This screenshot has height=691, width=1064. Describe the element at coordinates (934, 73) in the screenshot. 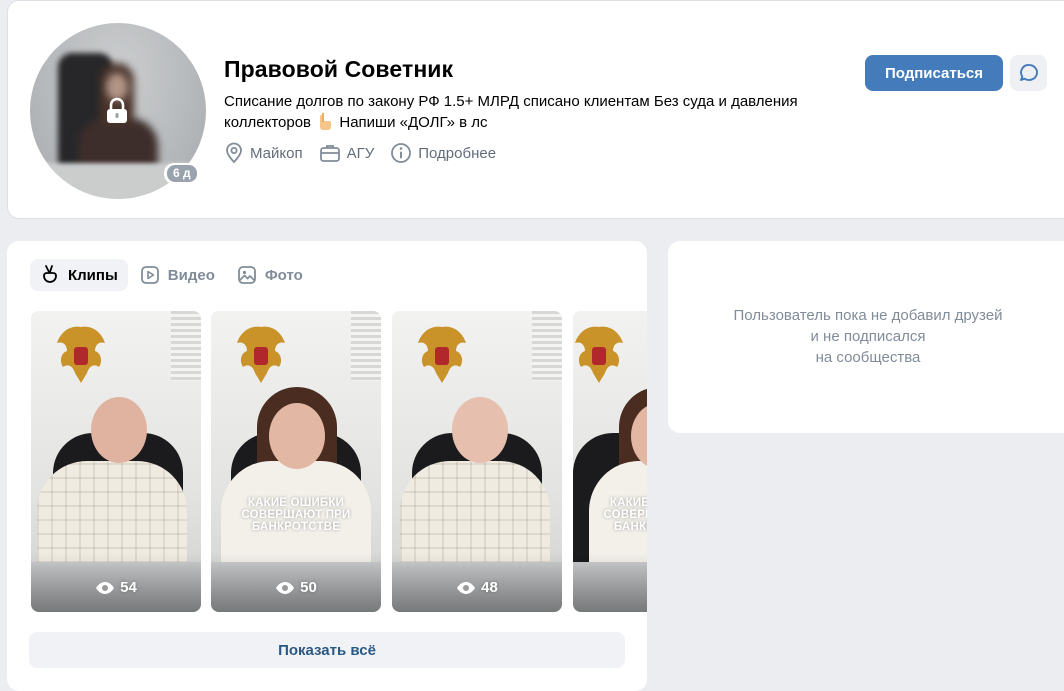

I see `subscribe-button: Подписаться` at that location.